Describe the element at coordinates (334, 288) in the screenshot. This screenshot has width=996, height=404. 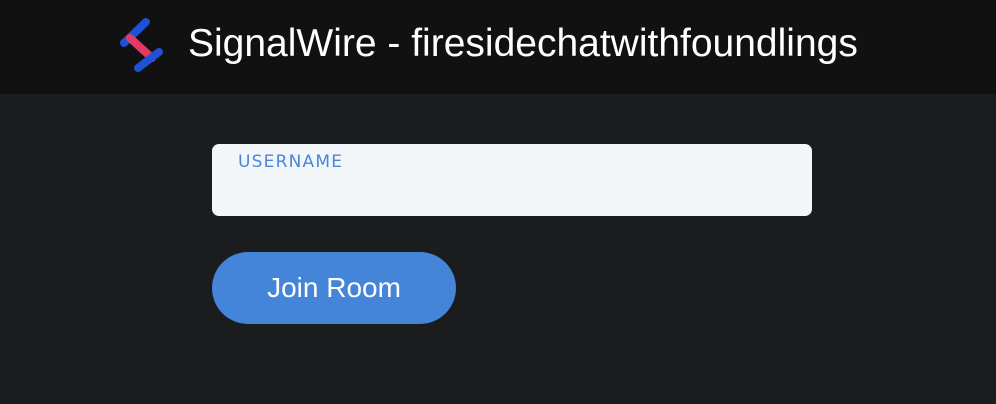
I see `join-room-button: Join Room` at that location.